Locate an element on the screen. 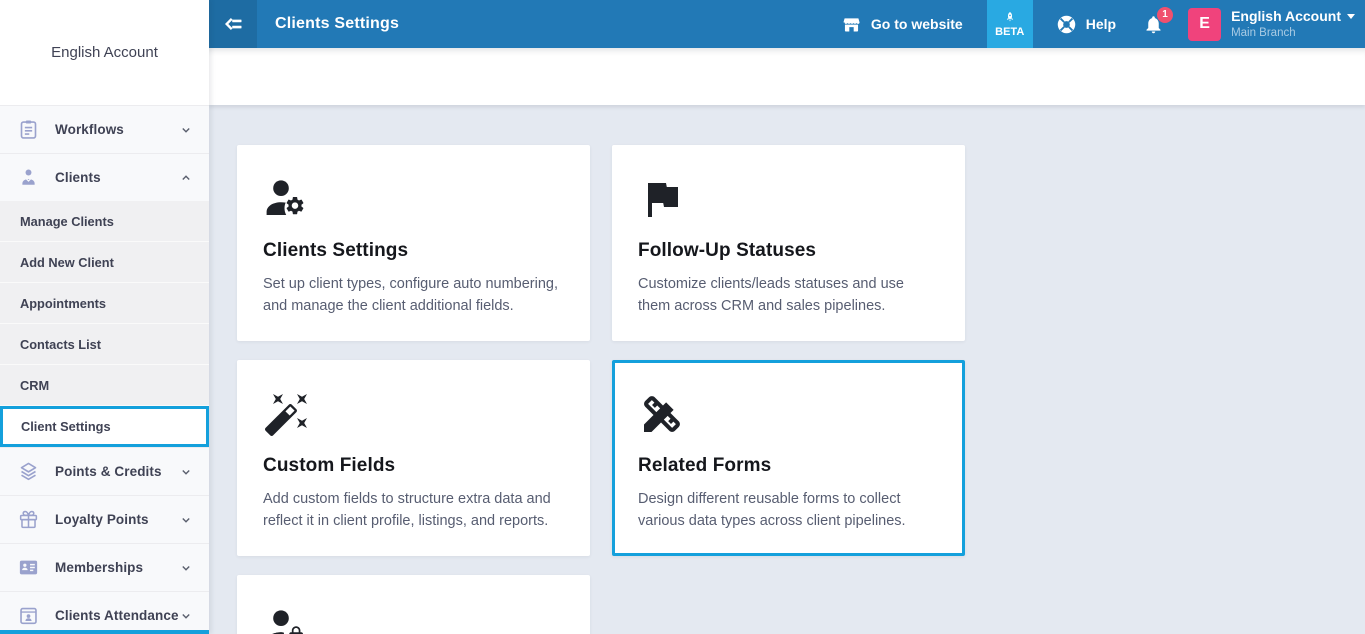 The image size is (1365, 634). help-button: Help is located at coordinates (1086, 24).